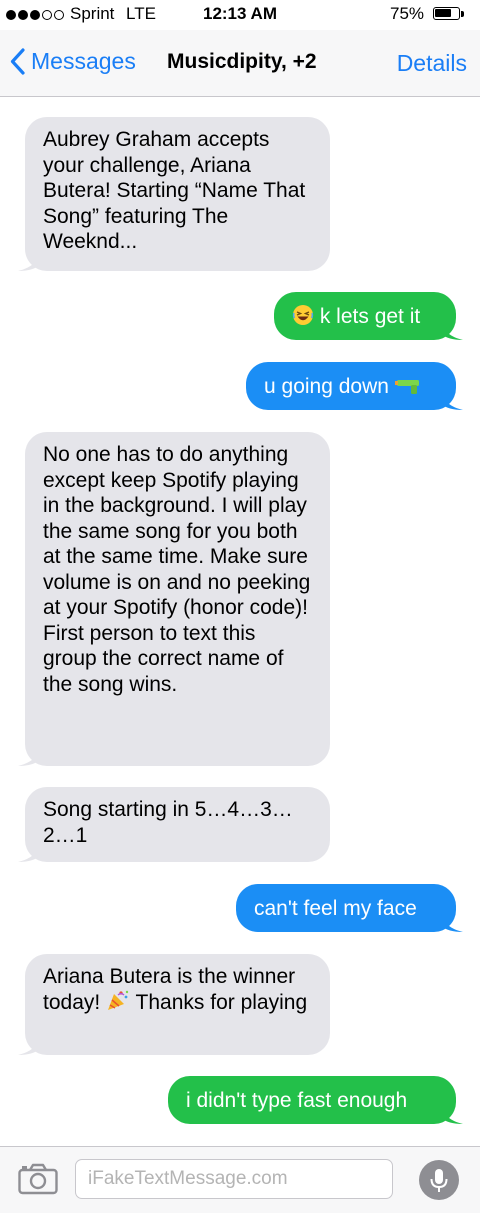 The width and height of the screenshot is (480, 1213). I want to click on message-text: can't feel my face, so click(335, 908).